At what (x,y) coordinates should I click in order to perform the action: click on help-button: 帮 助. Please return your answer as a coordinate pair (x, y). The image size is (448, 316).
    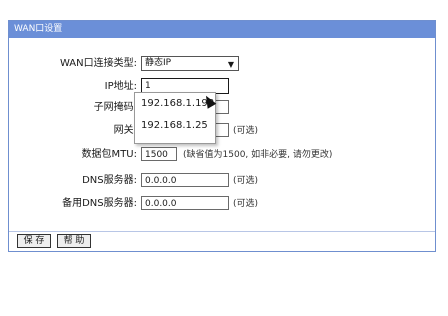
    Looking at the image, I should click on (74, 241).